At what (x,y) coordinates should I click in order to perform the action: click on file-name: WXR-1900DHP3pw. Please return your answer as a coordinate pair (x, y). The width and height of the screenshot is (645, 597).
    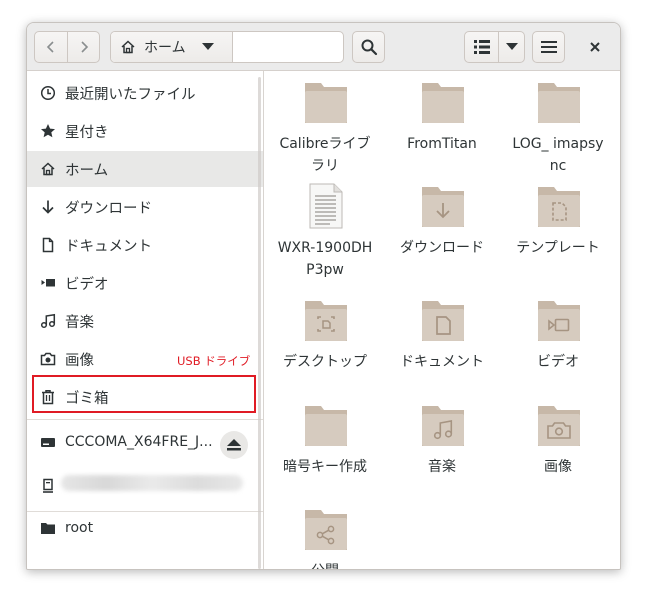
    Looking at the image, I should click on (325, 259).